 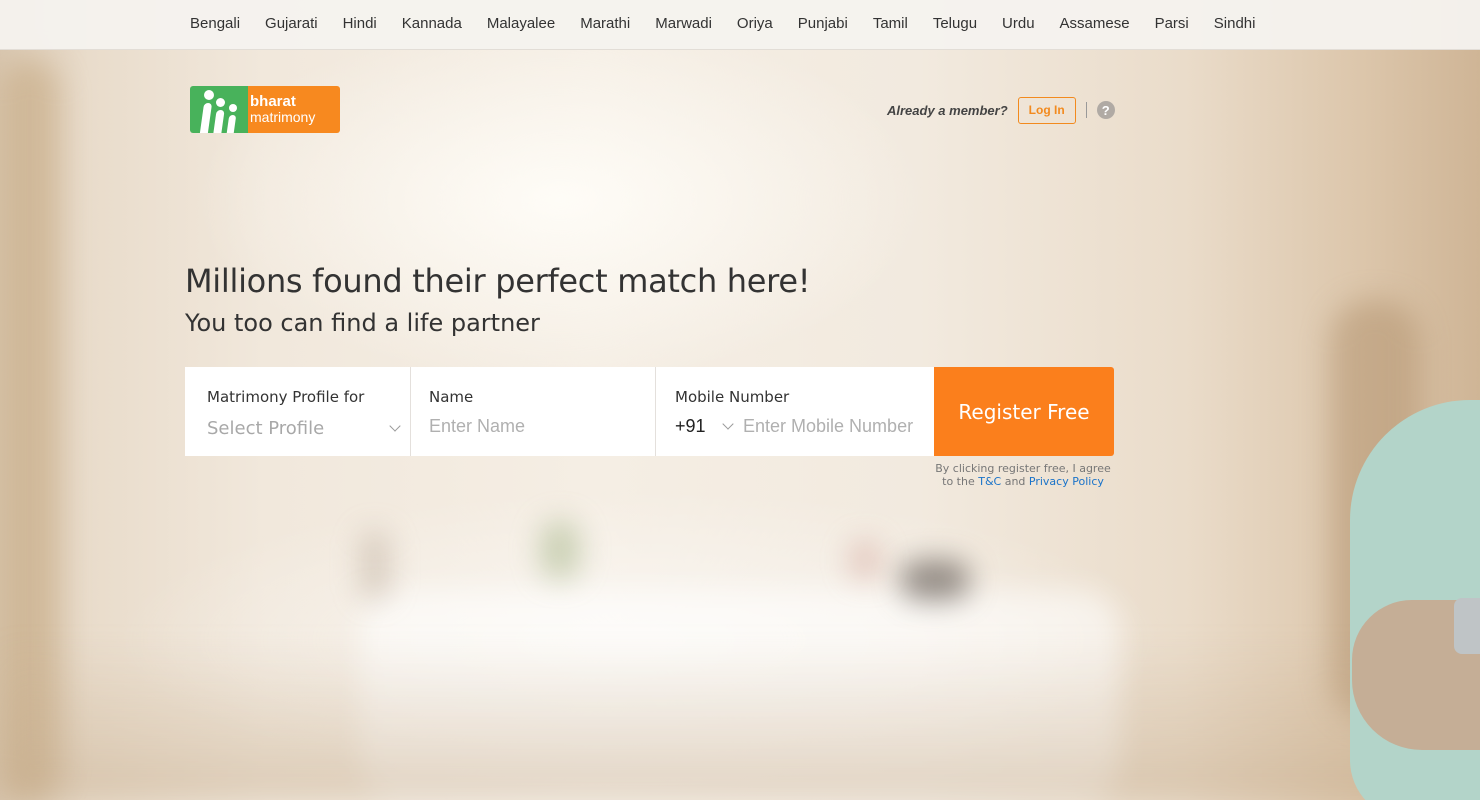 What do you see at coordinates (890, 23) in the screenshot?
I see `language-link-tamil: Tamil` at bounding box center [890, 23].